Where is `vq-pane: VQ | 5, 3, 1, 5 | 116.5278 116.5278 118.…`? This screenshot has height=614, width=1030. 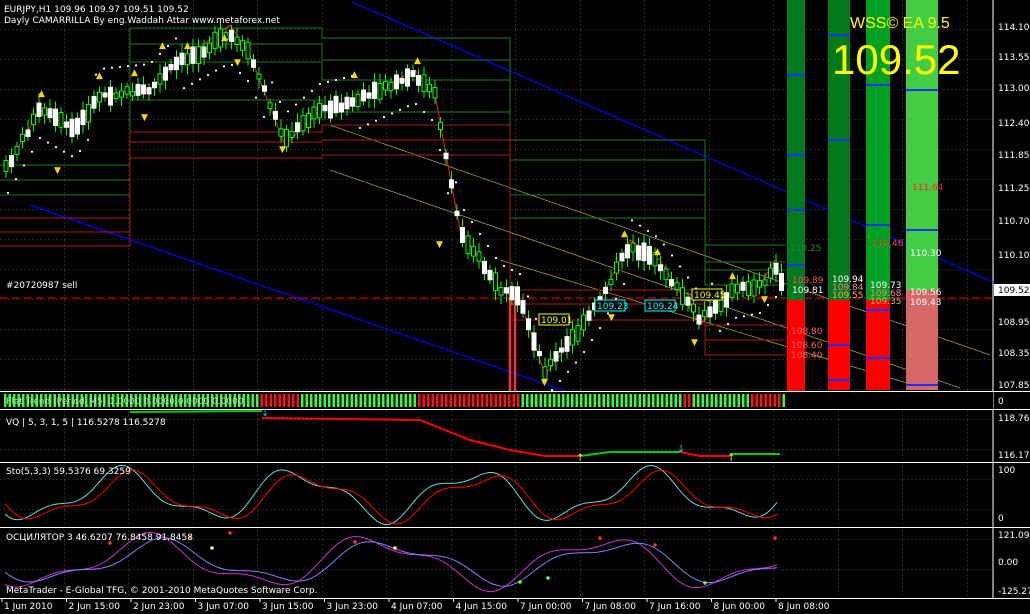 vq-pane: VQ | 5, 3, 1, 5 | 116.5278 116.5278 118.… is located at coordinates (515, 436).